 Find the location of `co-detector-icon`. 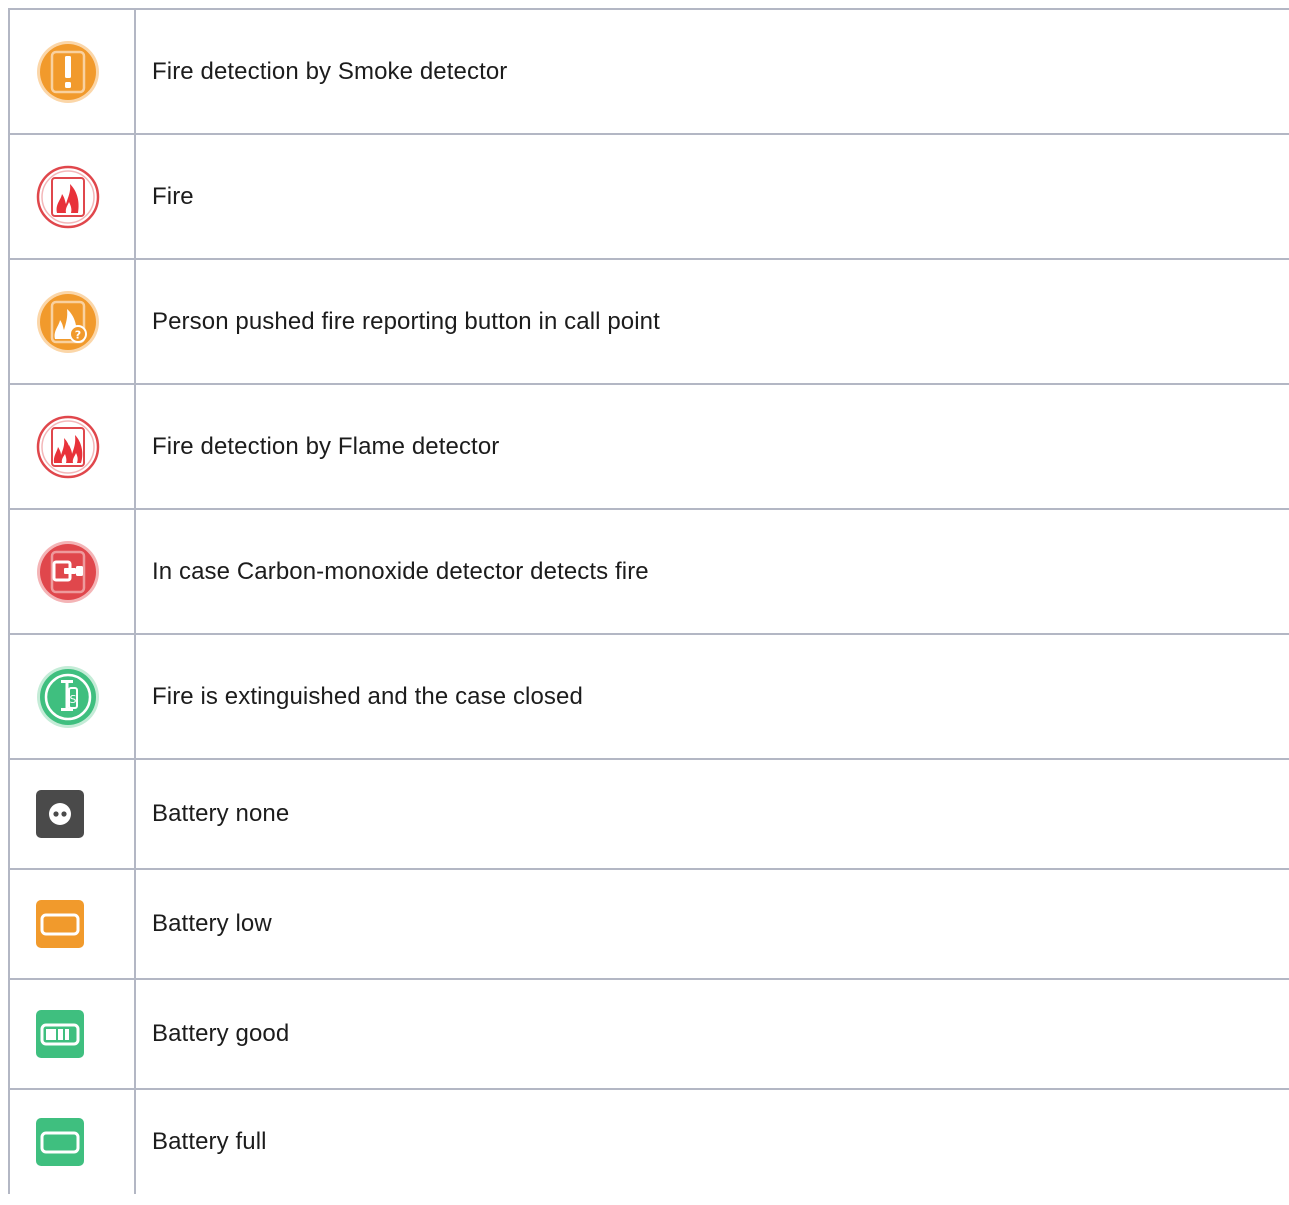

co-detector-icon is located at coordinates (97, 572).